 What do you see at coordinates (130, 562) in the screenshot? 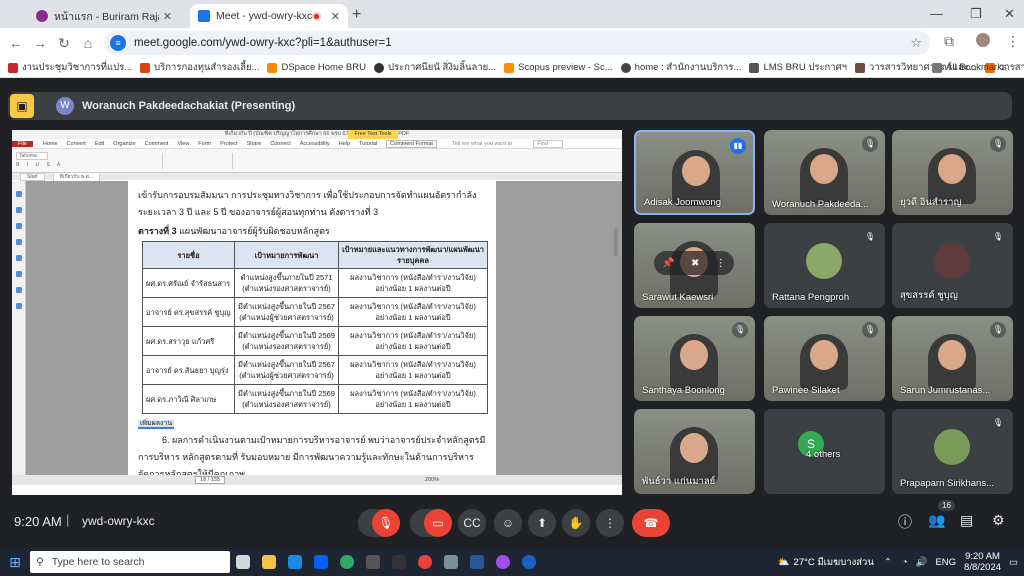
I see `taskbar-search: ⚲ Type here to search` at bounding box center [130, 562].